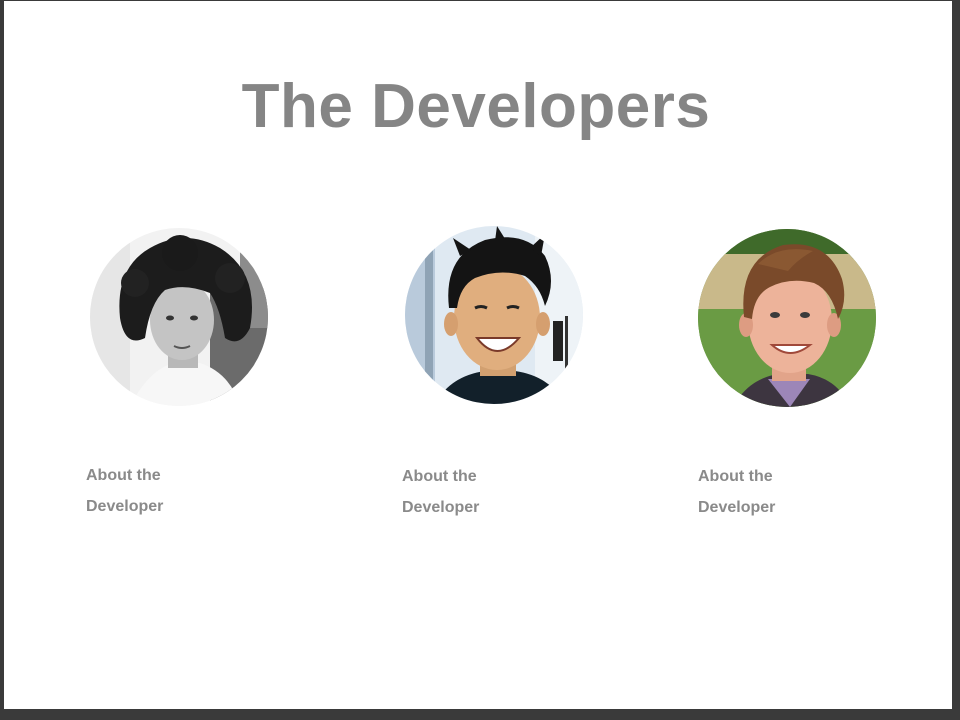 The image size is (960, 720). What do you see at coordinates (166, 491) in the screenshot?
I see `about-developer-link-1: About the Developer` at bounding box center [166, 491].